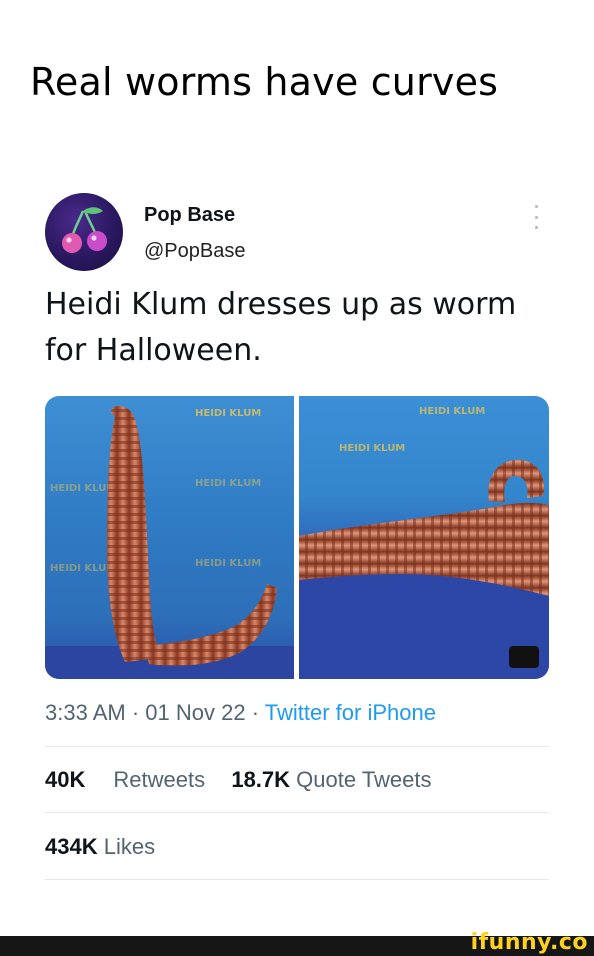 This screenshot has width=594, height=956. I want to click on tweet-date: 01 Nov 22, so click(195, 712).